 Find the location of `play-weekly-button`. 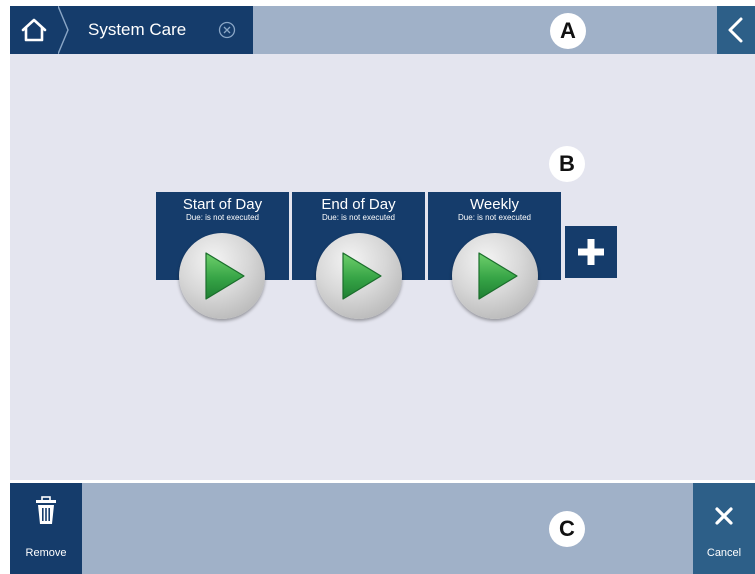

play-weekly-button is located at coordinates (495, 276).